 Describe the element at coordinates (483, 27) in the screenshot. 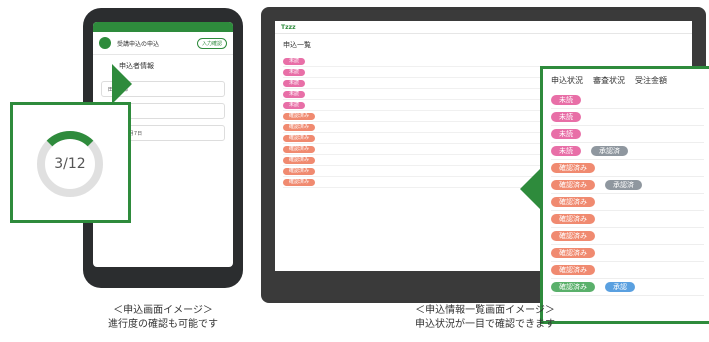

I see `laptop-topbar: Tzzz` at that location.